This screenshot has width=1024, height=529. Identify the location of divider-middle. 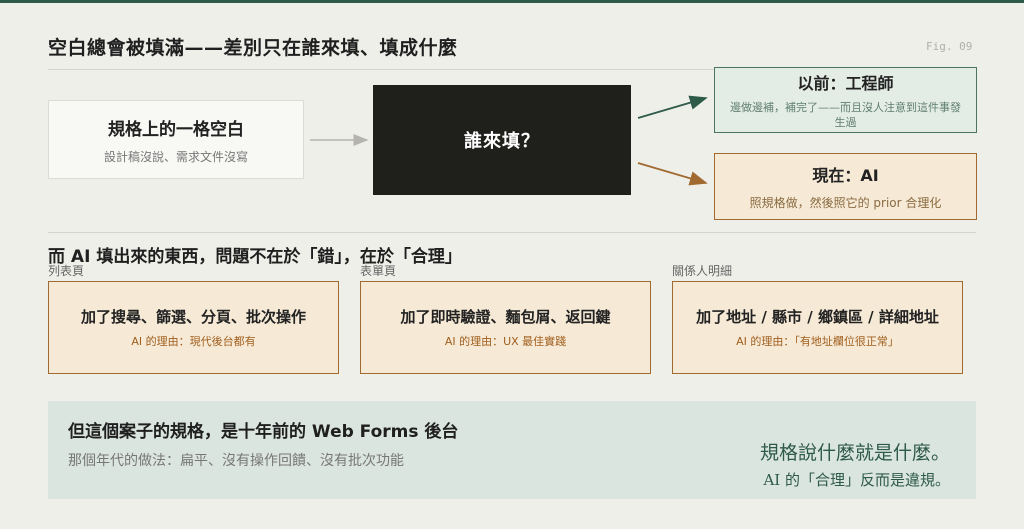
(512, 232).